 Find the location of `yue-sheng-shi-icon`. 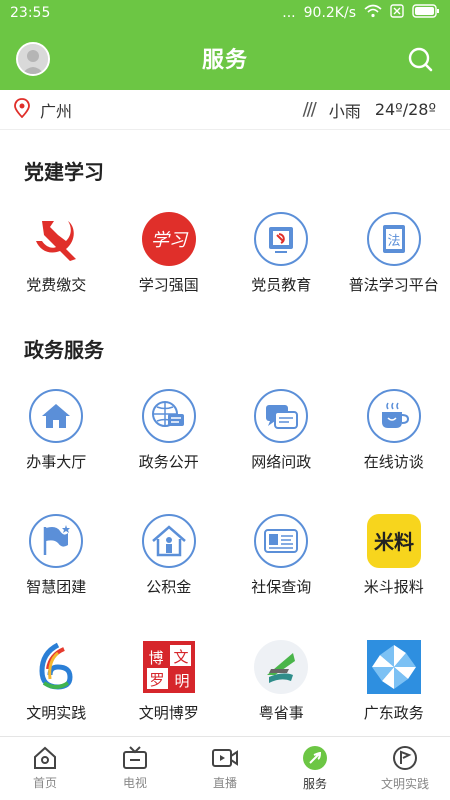

yue-sheng-shi-icon is located at coordinates (281, 667).